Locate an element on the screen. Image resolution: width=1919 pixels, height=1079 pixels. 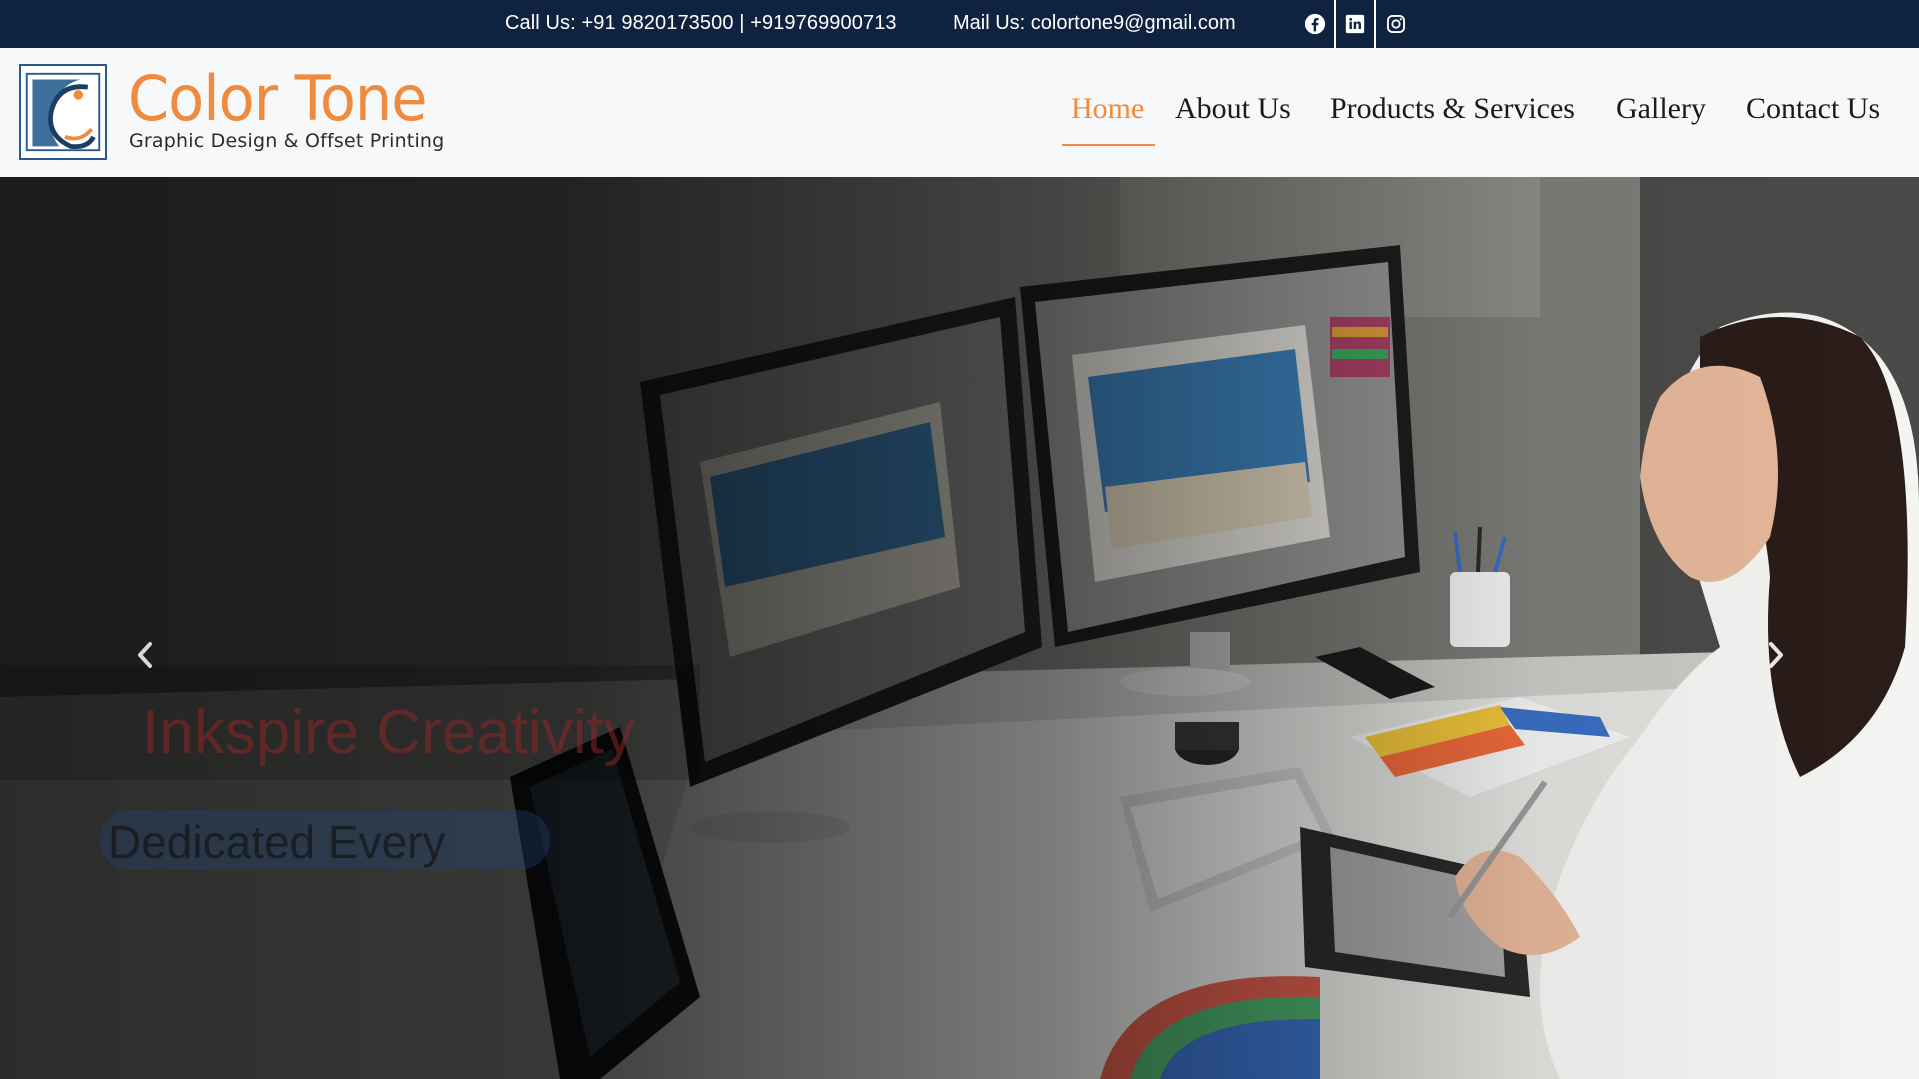
chevron-right-icon is located at coordinates (1776, 655).